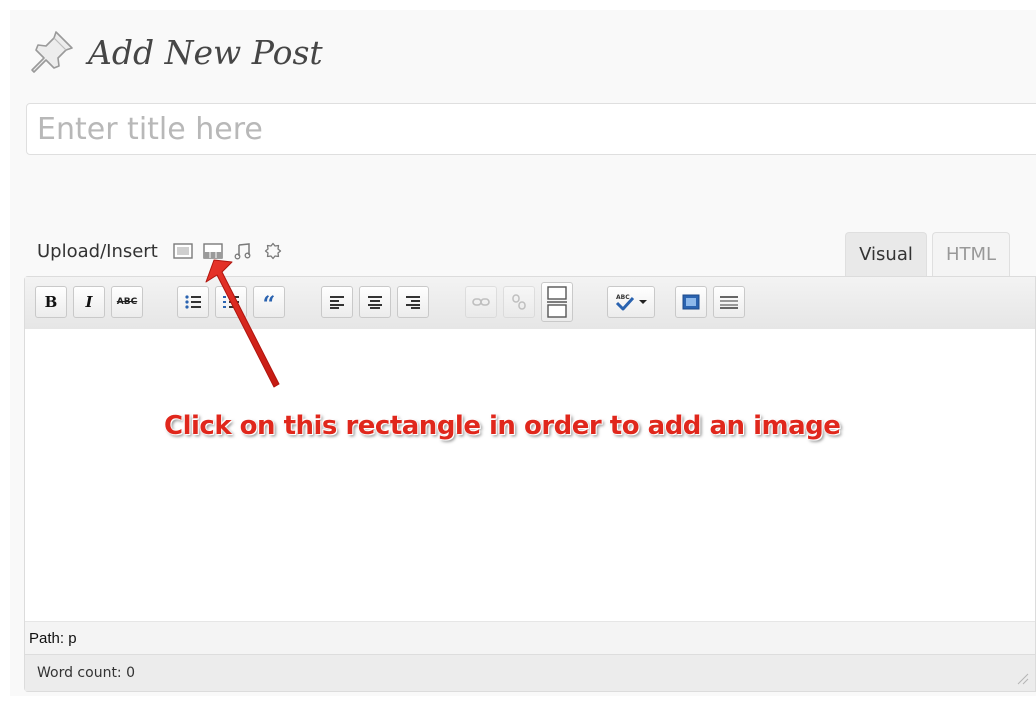 The image size is (1036, 706). Describe the element at coordinates (625, 302) in the screenshot. I see `spellcheck-icon: ABC` at that location.